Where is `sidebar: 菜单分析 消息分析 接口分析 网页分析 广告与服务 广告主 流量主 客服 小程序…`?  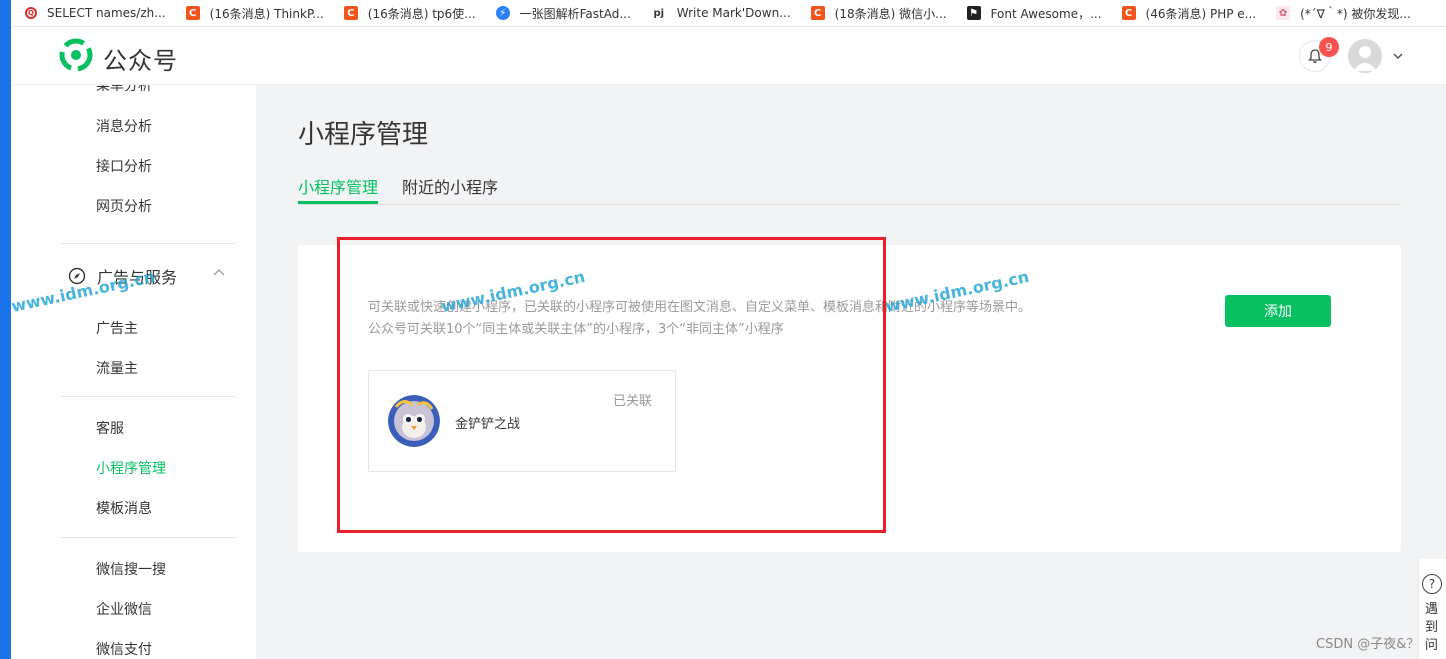
sidebar: 菜单分析 消息分析 接口分析 网页分析 广告与服务 广告主 流量主 客服 小程序… is located at coordinates (133, 372).